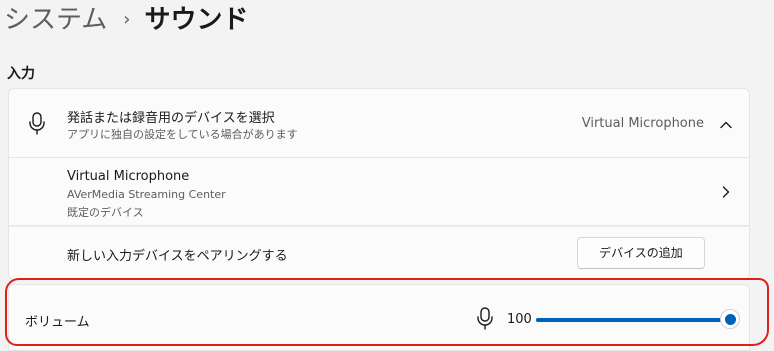  I want to click on section-title-input: 入力, so click(21, 74).